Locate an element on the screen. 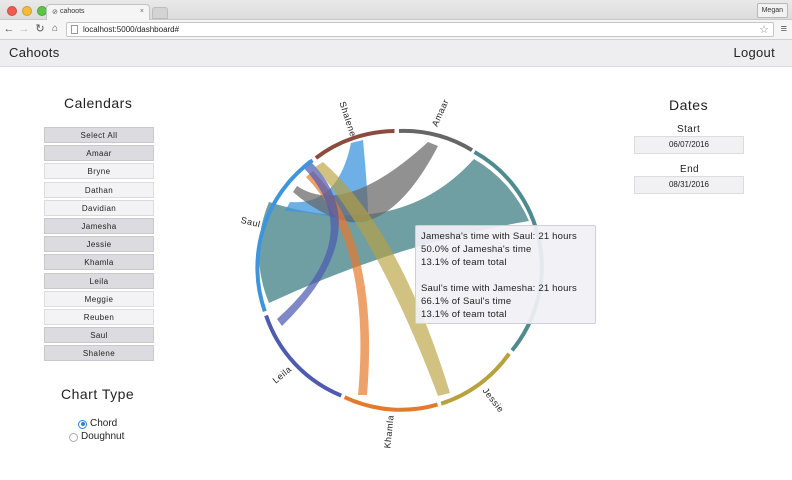  label-khamla: Khamla is located at coordinates (388, 431).